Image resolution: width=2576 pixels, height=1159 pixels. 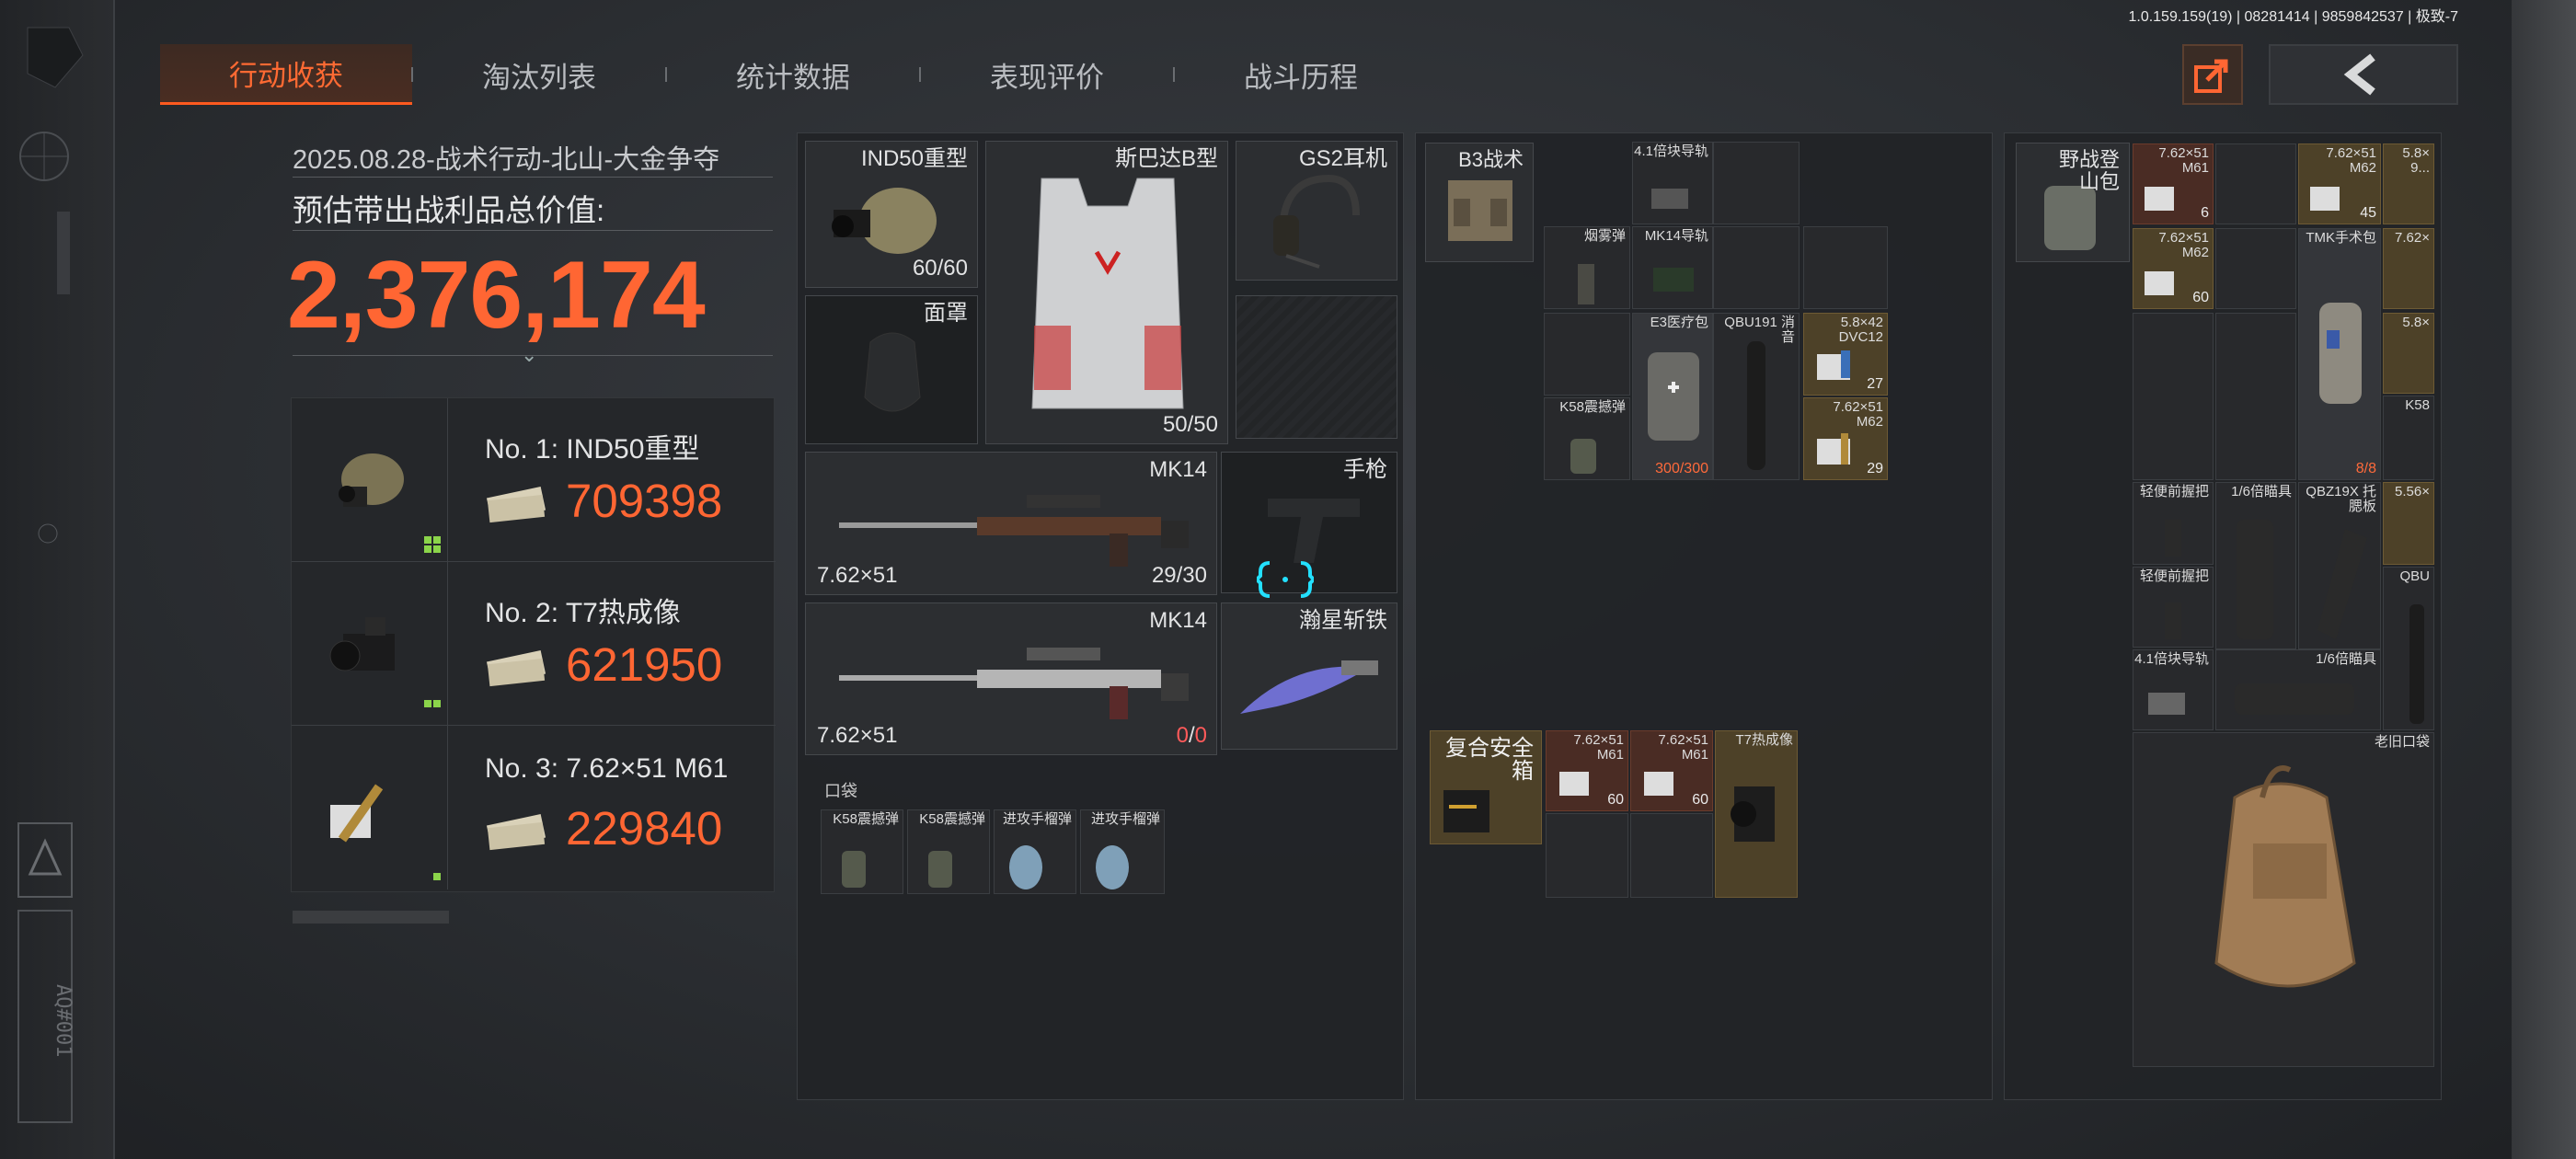 I want to click on bag-item: 5.8×, so click(x=2408, y=353).